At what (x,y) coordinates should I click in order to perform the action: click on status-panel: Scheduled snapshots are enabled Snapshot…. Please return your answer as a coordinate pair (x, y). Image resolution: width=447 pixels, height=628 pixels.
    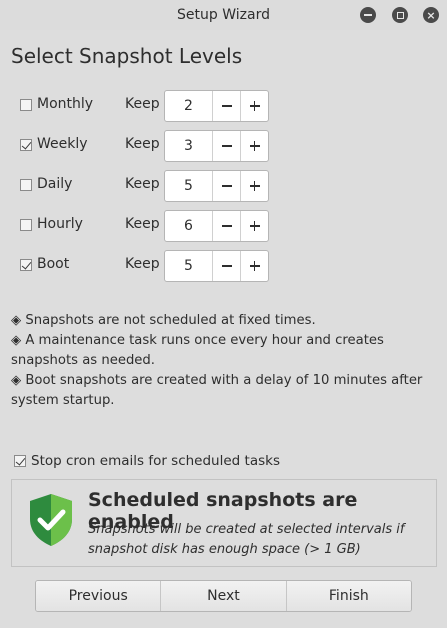
    Looking at the image, I should click on (224, 523).